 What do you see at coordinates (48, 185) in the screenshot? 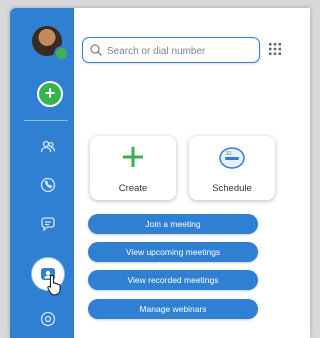
I see `phone-icon` at bounding box center [48, 185].